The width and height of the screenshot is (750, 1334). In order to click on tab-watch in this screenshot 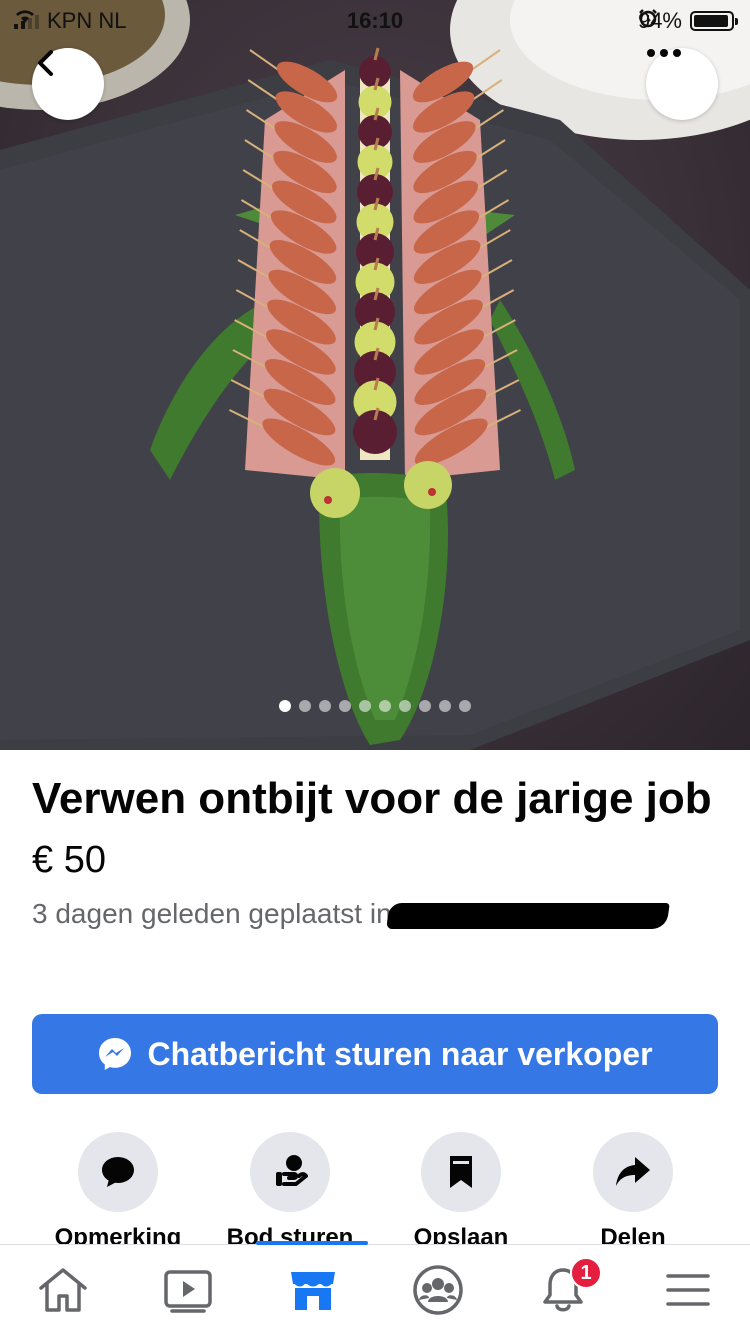, I will do `click(187, 1289)`.